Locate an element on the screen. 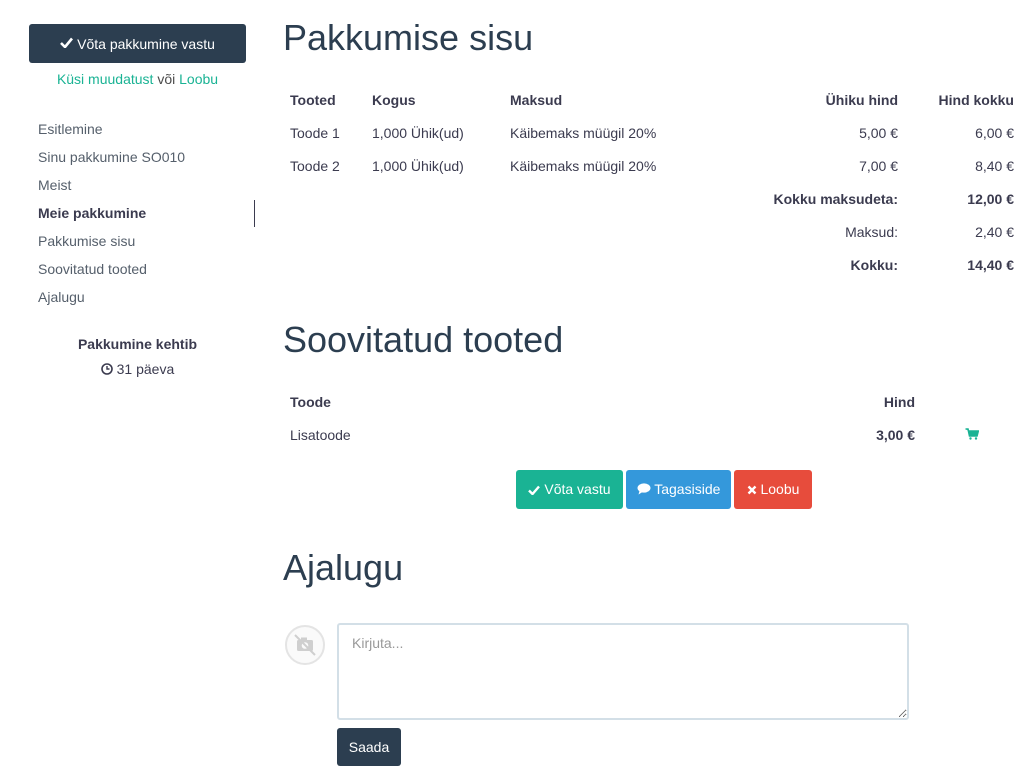 The width and height of the screenshot is (1035, 782). total-value: 14,40 € is located at coordinates (990, 264).